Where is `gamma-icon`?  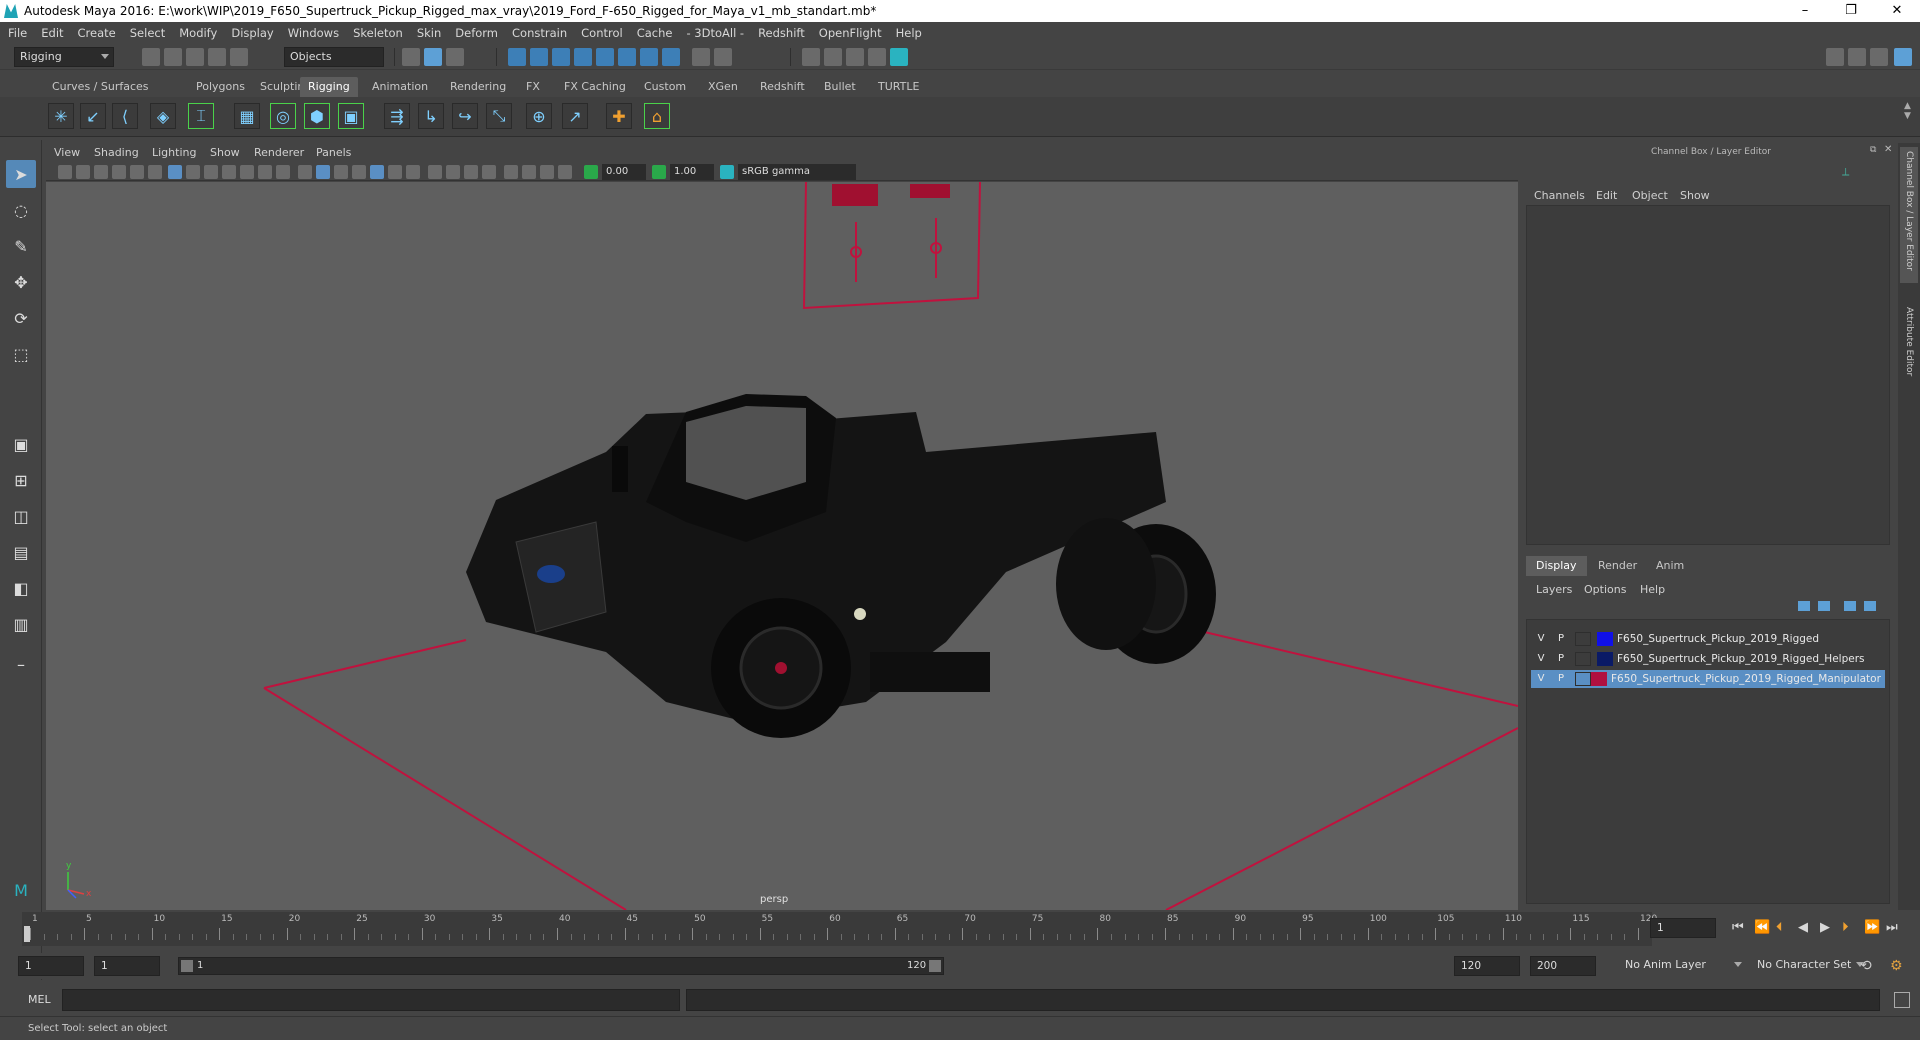
gamma-icon is located at coordinates (659, 172).